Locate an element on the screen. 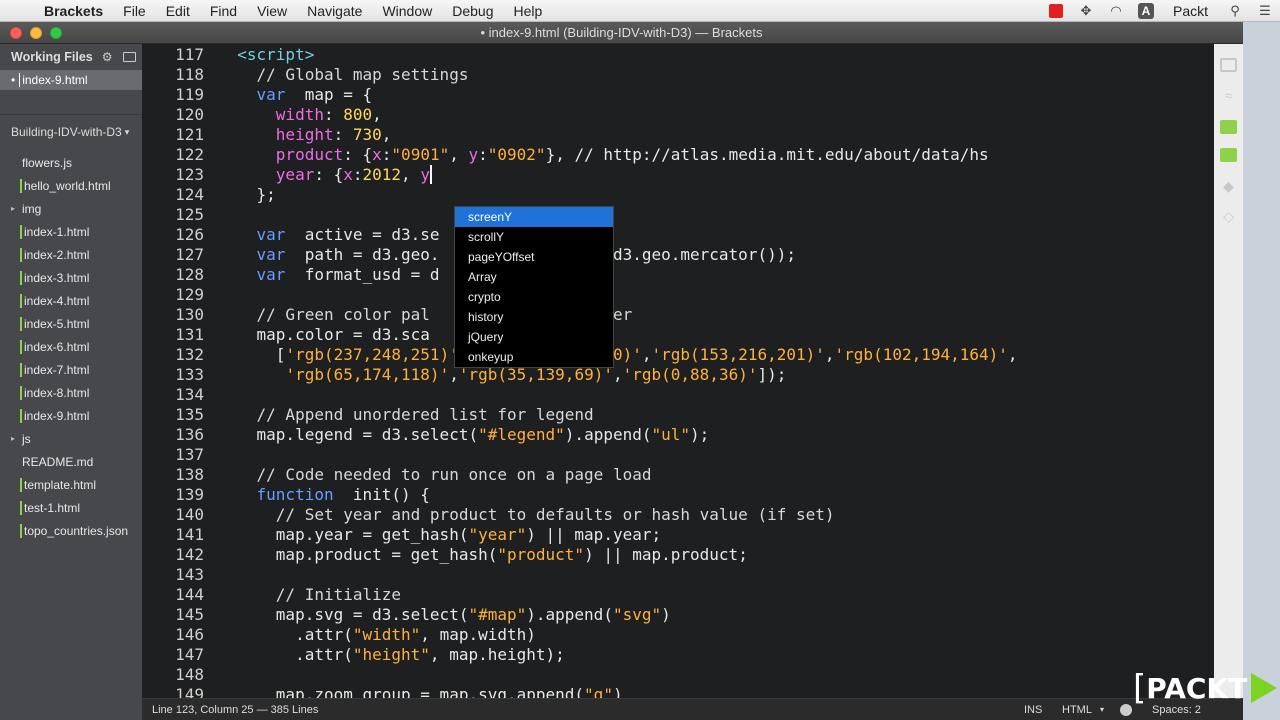 The width and height of the screenshot is (1280, 720). code-hint-item: history is located at coordinates (534, 317).